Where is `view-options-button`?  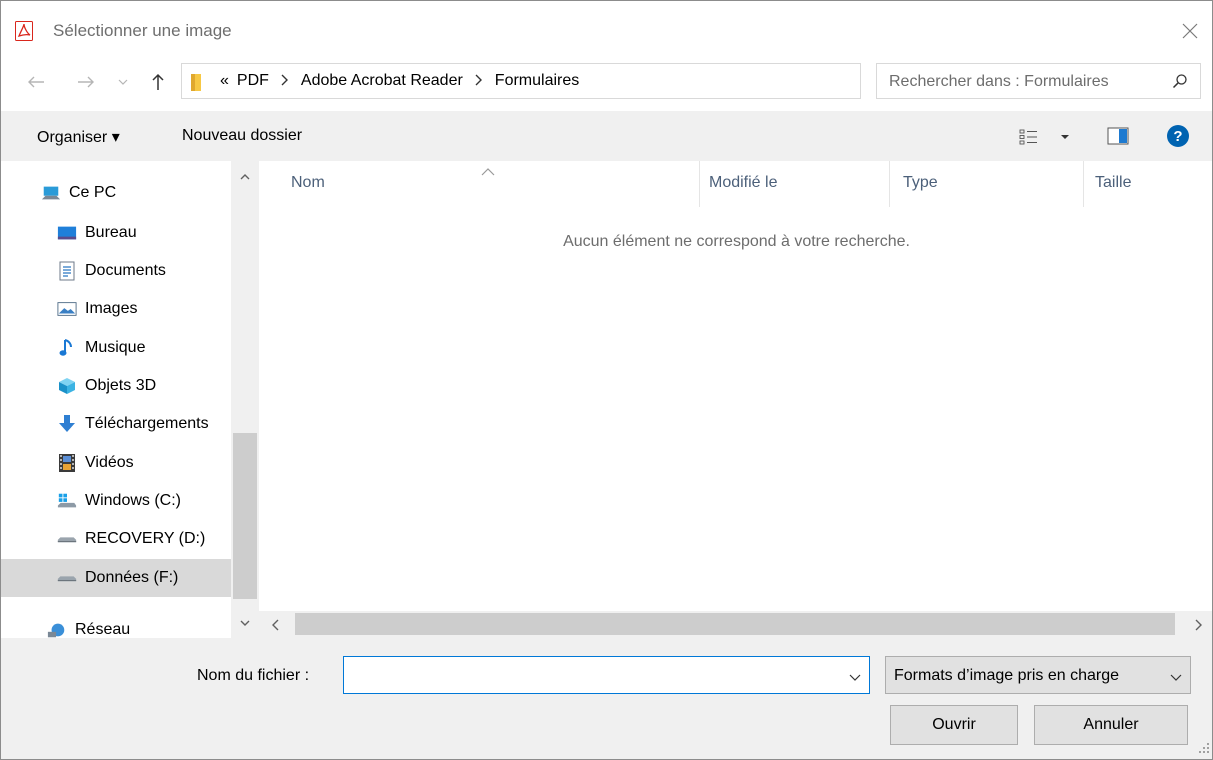 view-options-button is located at coordinates (1046, 139).